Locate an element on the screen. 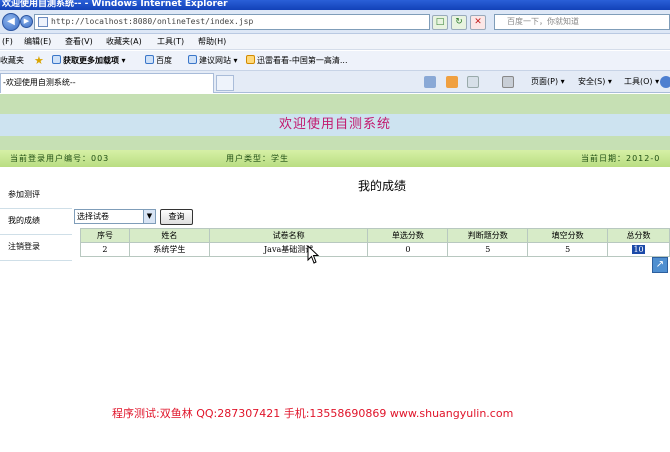 The height and width of the screenshot is (452, 670). sidebar: 参加测评 我的成绩 注销登录 is located at coordinates (36, 223).